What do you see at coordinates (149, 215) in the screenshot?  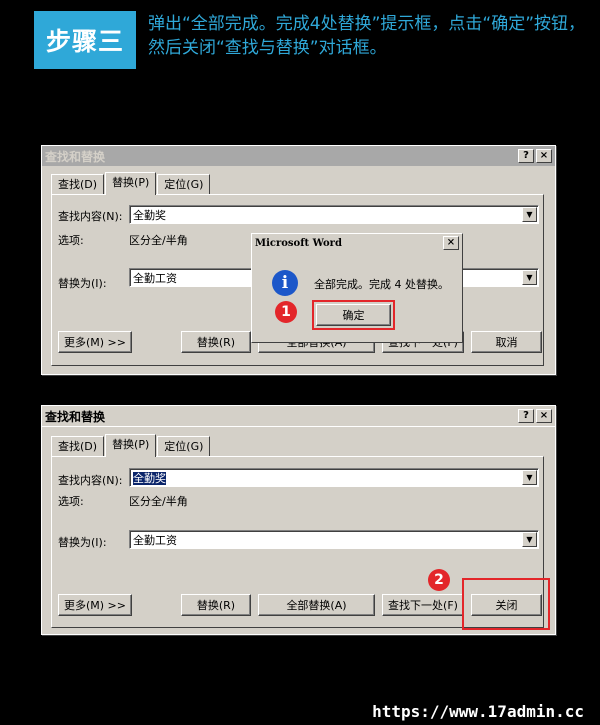 I see `find-value: 全勤奖` at bounding box center [149, 215].